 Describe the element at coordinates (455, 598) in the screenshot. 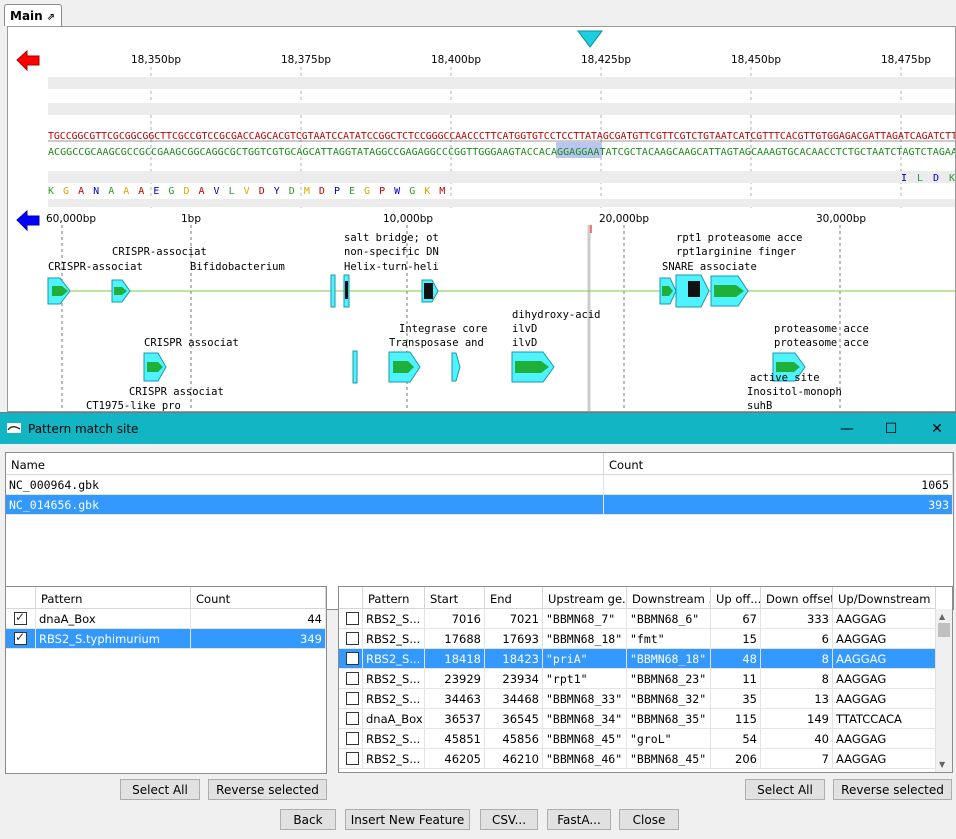

I see `column-header: Start` at that location.